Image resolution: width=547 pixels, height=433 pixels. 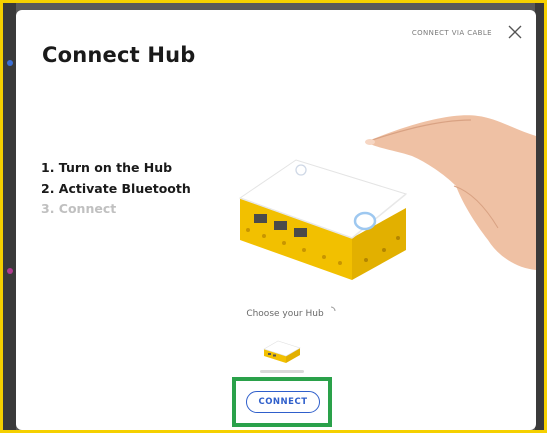 I want to click on step-activate-bluetooth: 2. Activate Bluetooth, so click(x=116, y=188).